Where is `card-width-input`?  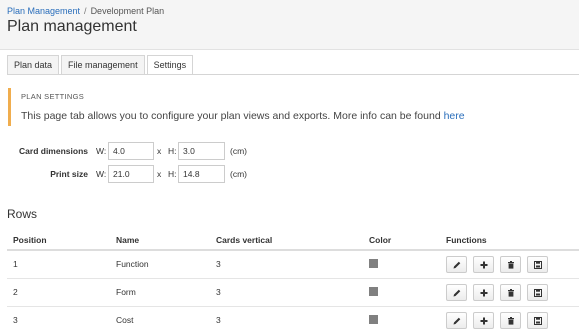
card-width-input is located at coordinates (131, 151).